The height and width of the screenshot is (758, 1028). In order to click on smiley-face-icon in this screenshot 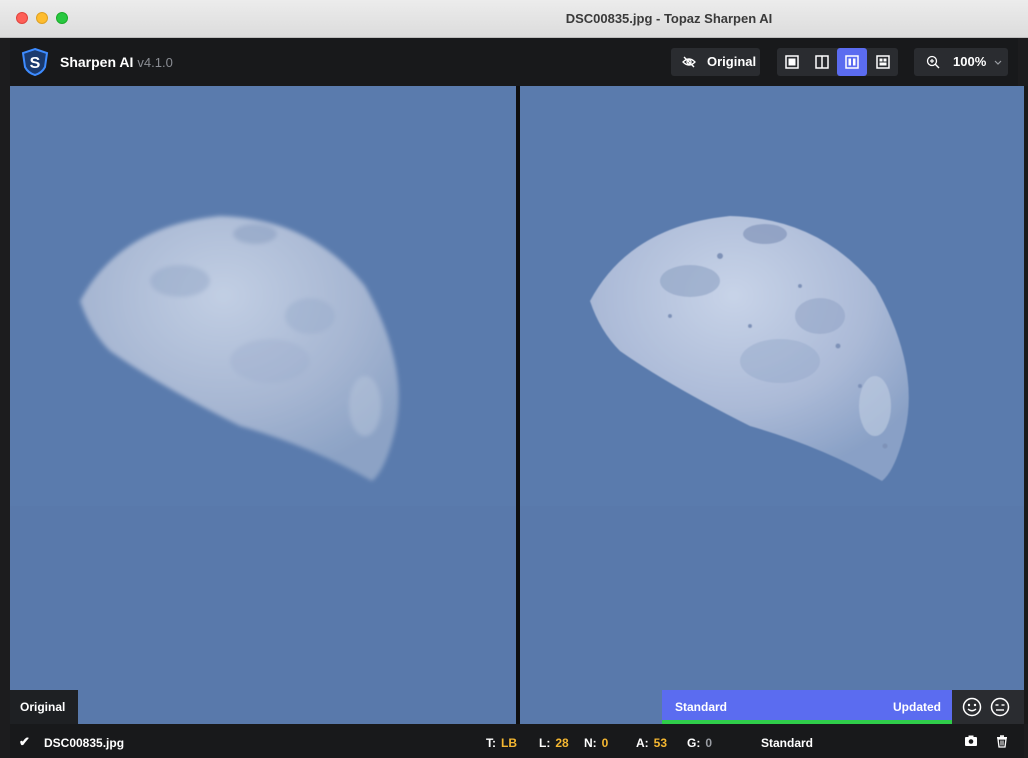, I will do `click(972, 707)`.